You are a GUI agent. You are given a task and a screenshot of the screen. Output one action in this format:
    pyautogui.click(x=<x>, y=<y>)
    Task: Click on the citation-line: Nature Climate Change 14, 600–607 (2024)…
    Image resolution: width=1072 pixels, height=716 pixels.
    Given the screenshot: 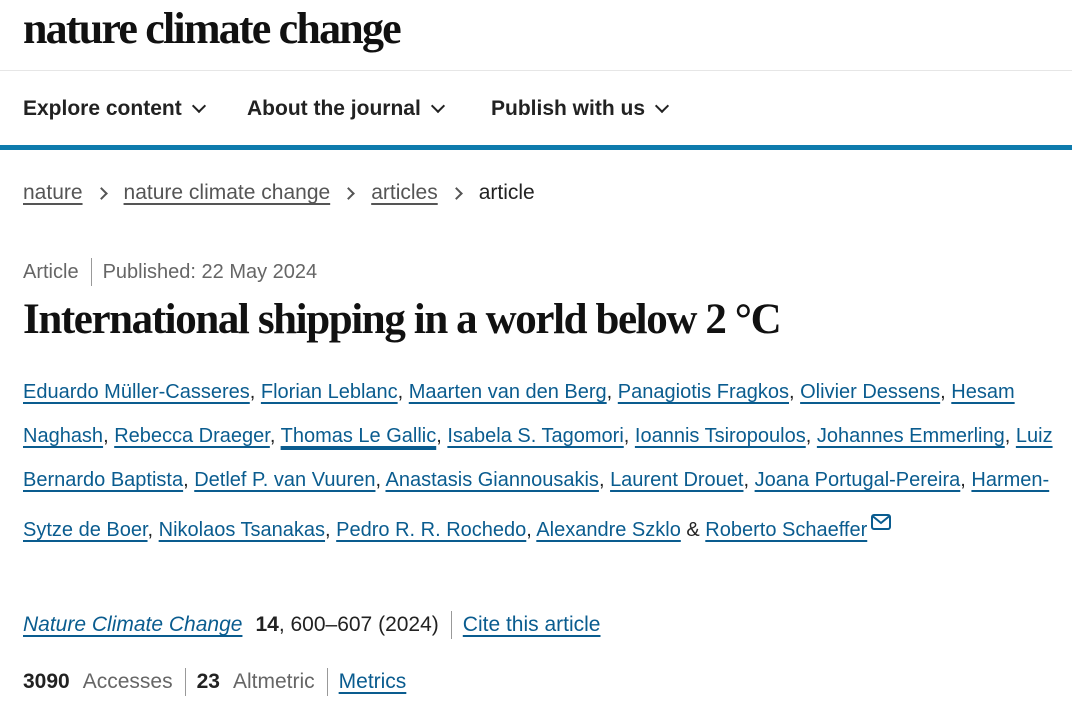 What is the action you would take?
    pyautogui.click(x=312, y=625)
    